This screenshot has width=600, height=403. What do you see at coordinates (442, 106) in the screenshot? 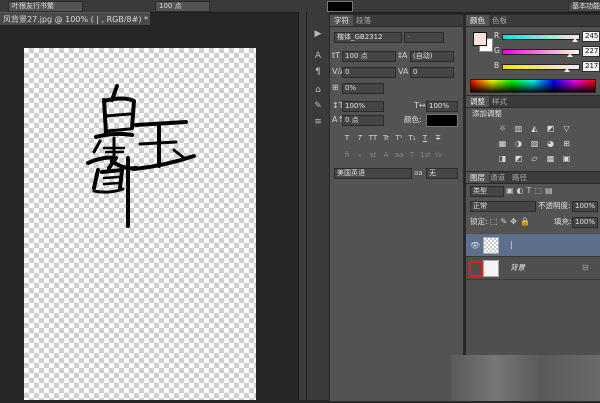
I see `horizontal-scale-field: 100%` at bounding box center [442, 106].